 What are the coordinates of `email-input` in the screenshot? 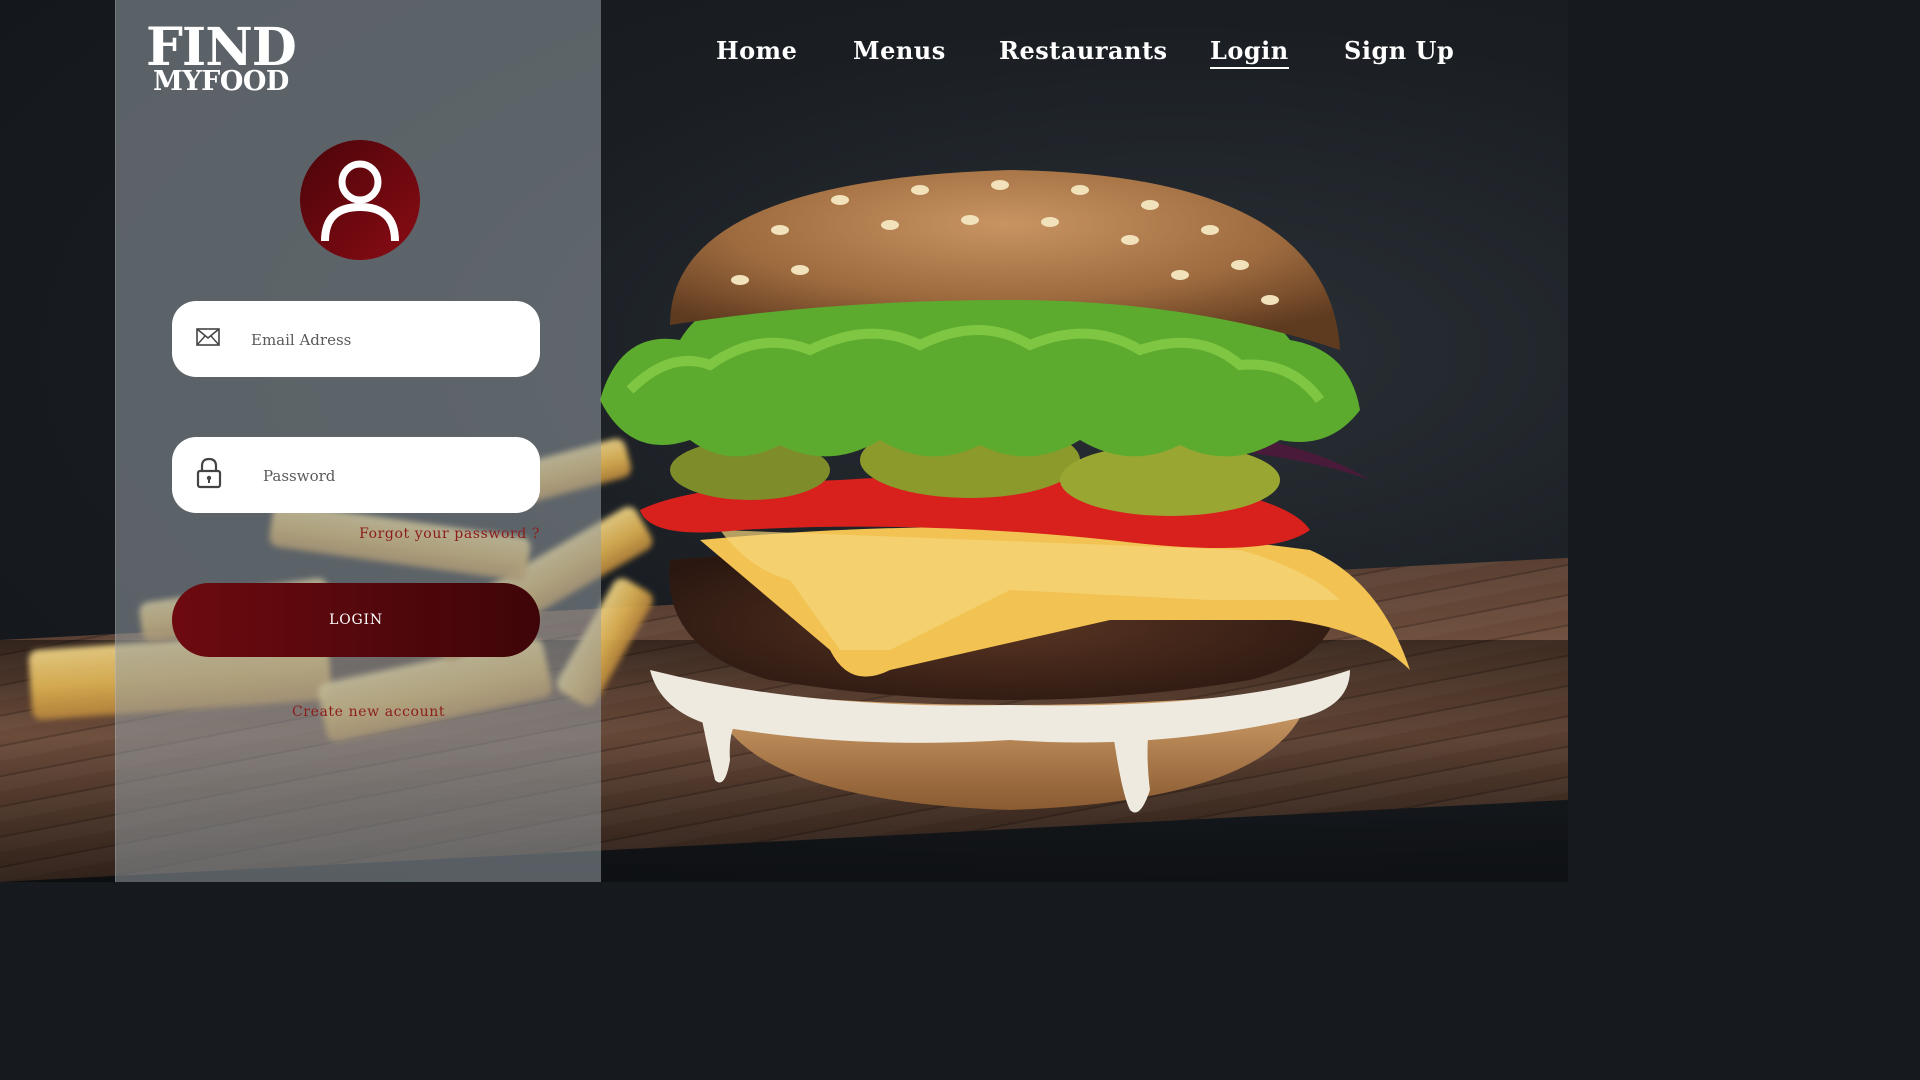 It's located at (381, 340).